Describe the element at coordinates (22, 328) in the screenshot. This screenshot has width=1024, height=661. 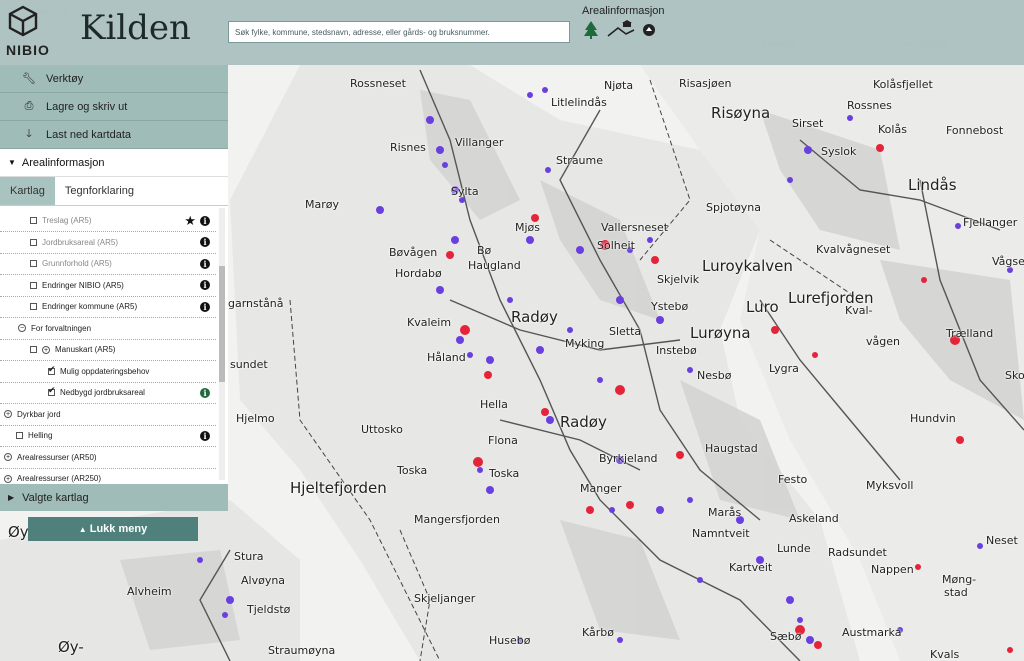
I see `collapse-minus-icon: −` at that location.